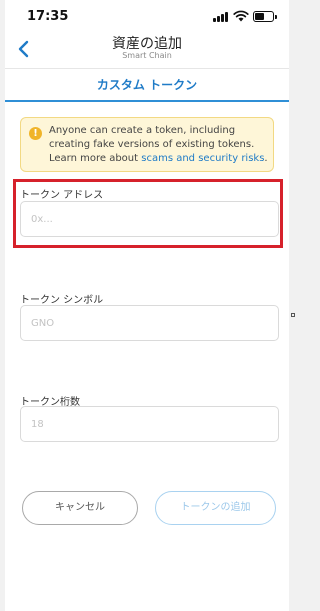 The image size is (320, 611). Describe the element at coordinates (48, 16) in the screenshot. I see `status-time: 17:35` at that location.